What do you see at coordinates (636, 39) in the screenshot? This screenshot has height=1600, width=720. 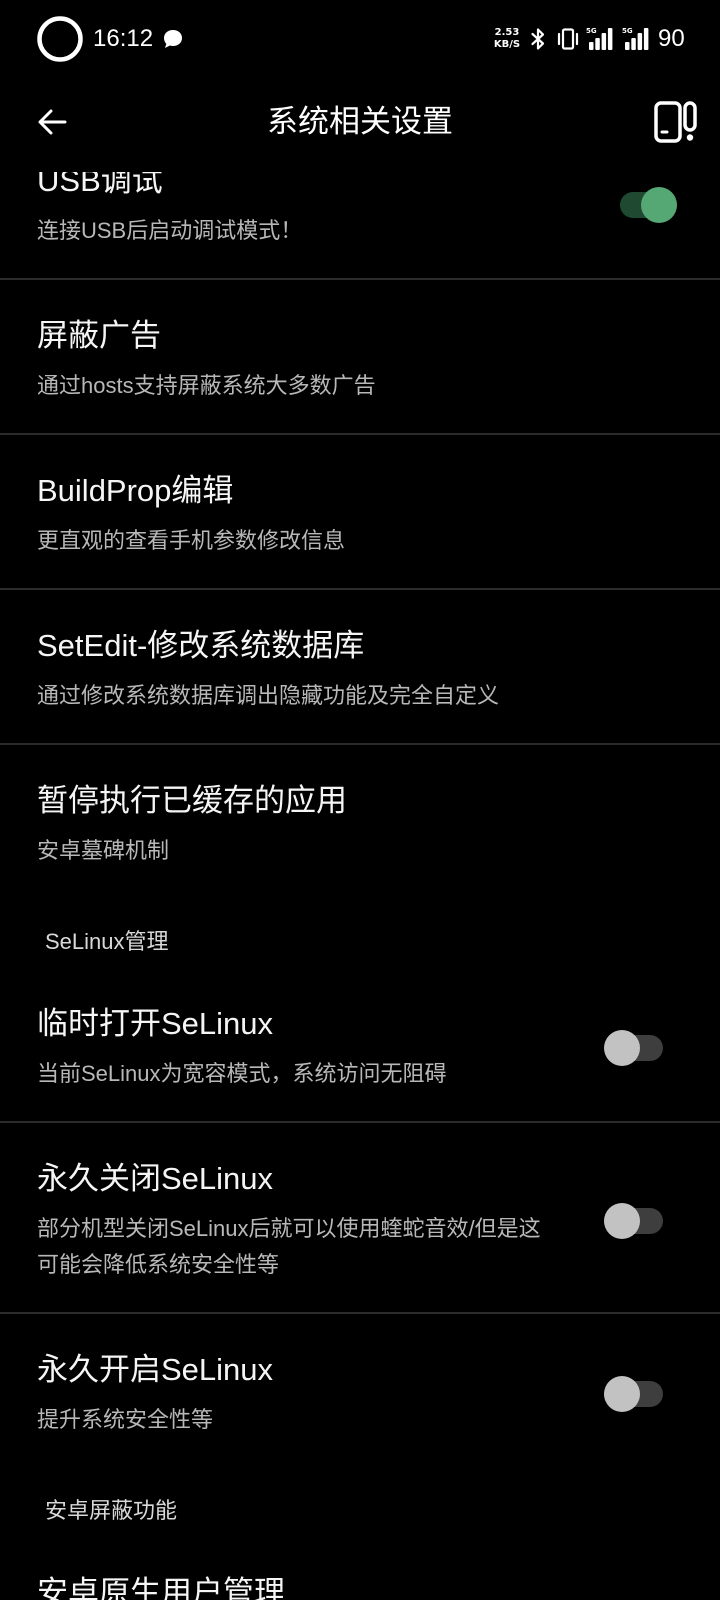 I see `signal-strength-icon-sim2: 5G` at bounding box center [636, 39].